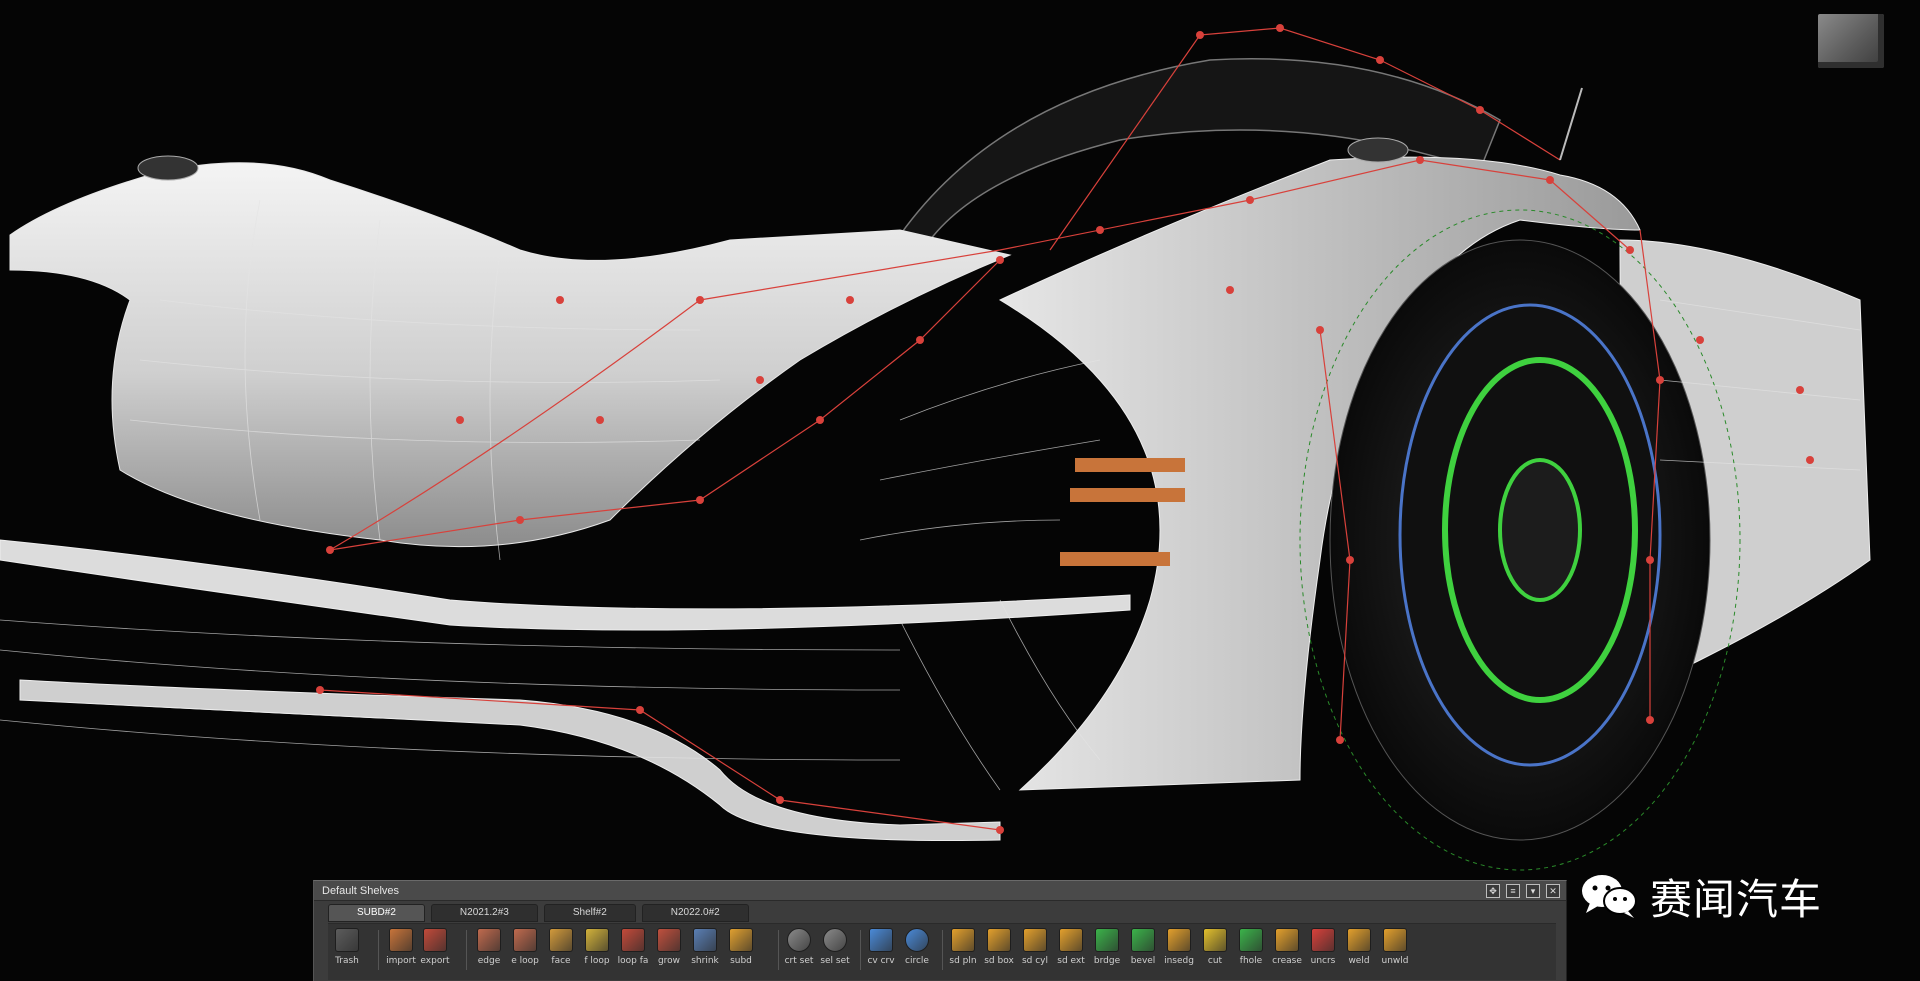 Image resolution: width=1920 pixels, height=981 pixels. I want to click on subd-cylinder-icon, so click(1035, 940).